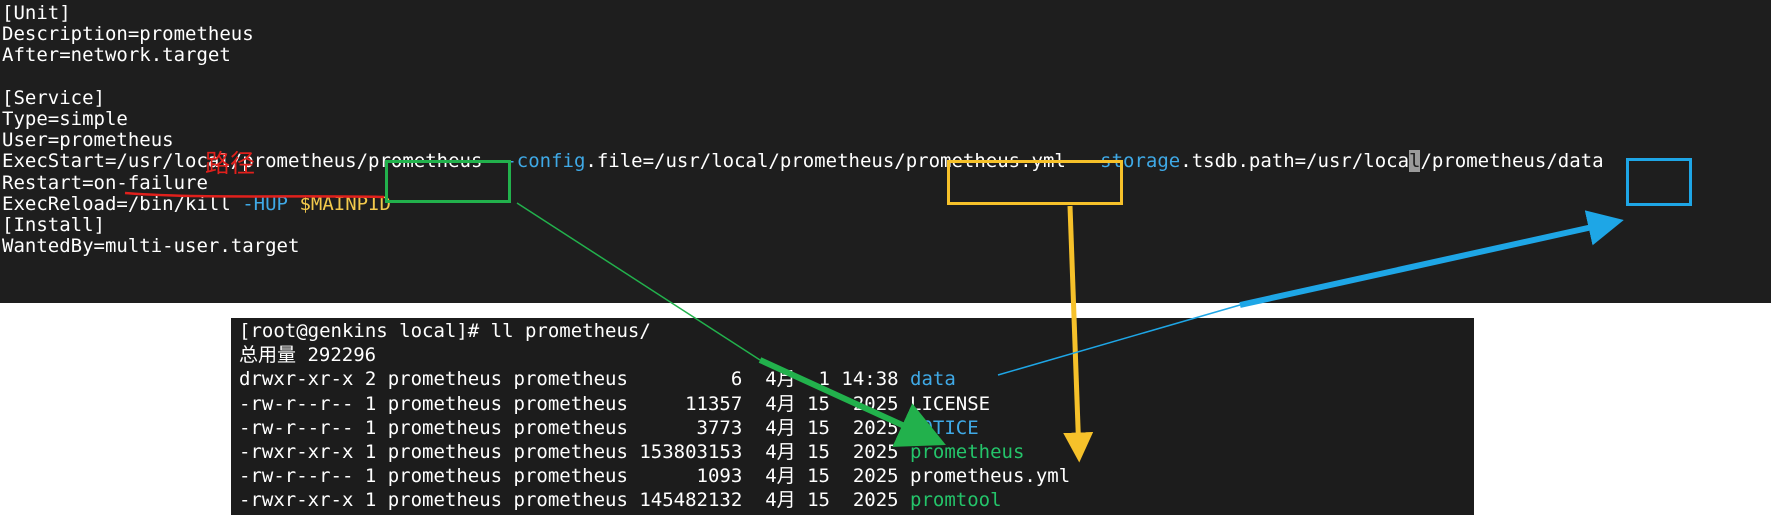 This screenshot has height=531, width=1771. Describe the element at coordinates (345, 203) in the screenshot. I see `service-file-token: $MAINPID` at that location.